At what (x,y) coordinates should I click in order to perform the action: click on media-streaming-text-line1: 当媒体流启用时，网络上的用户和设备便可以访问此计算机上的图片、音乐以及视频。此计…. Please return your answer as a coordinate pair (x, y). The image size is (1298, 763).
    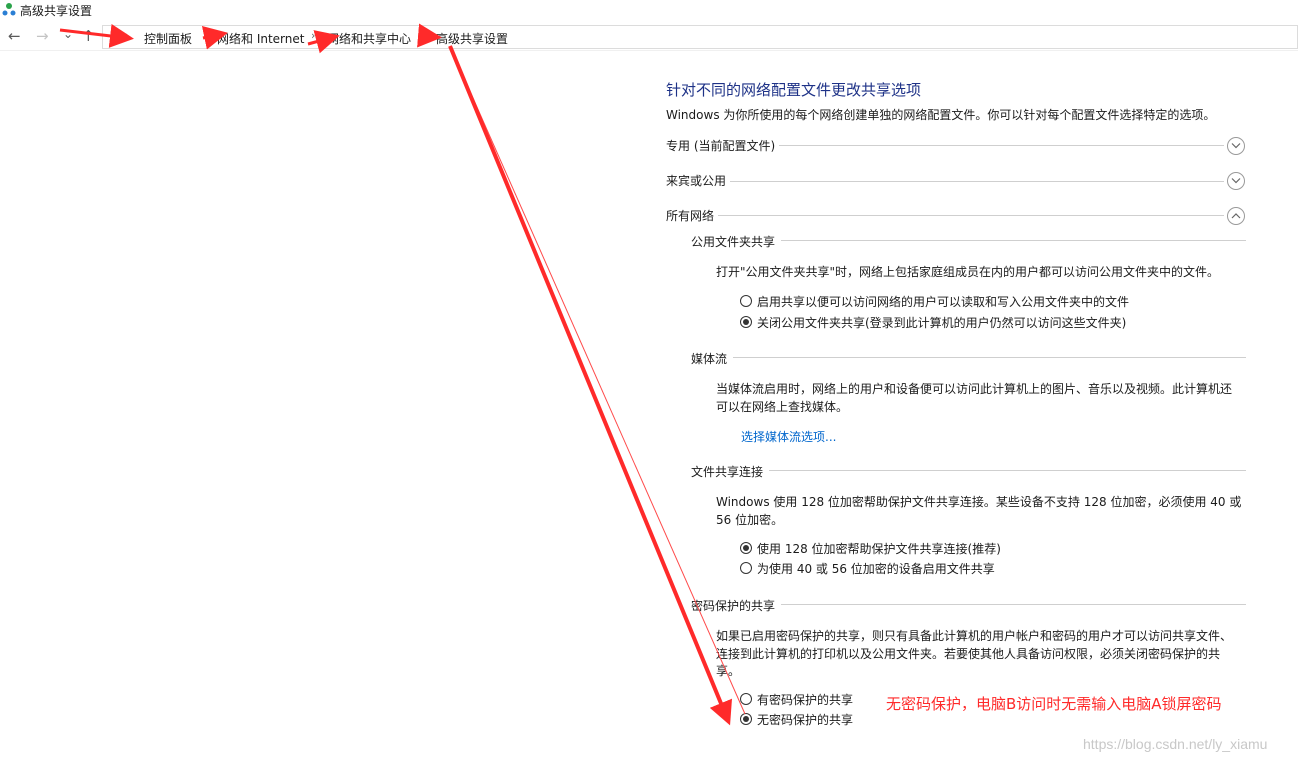
    Looking at the image, I should click on (974, 389).